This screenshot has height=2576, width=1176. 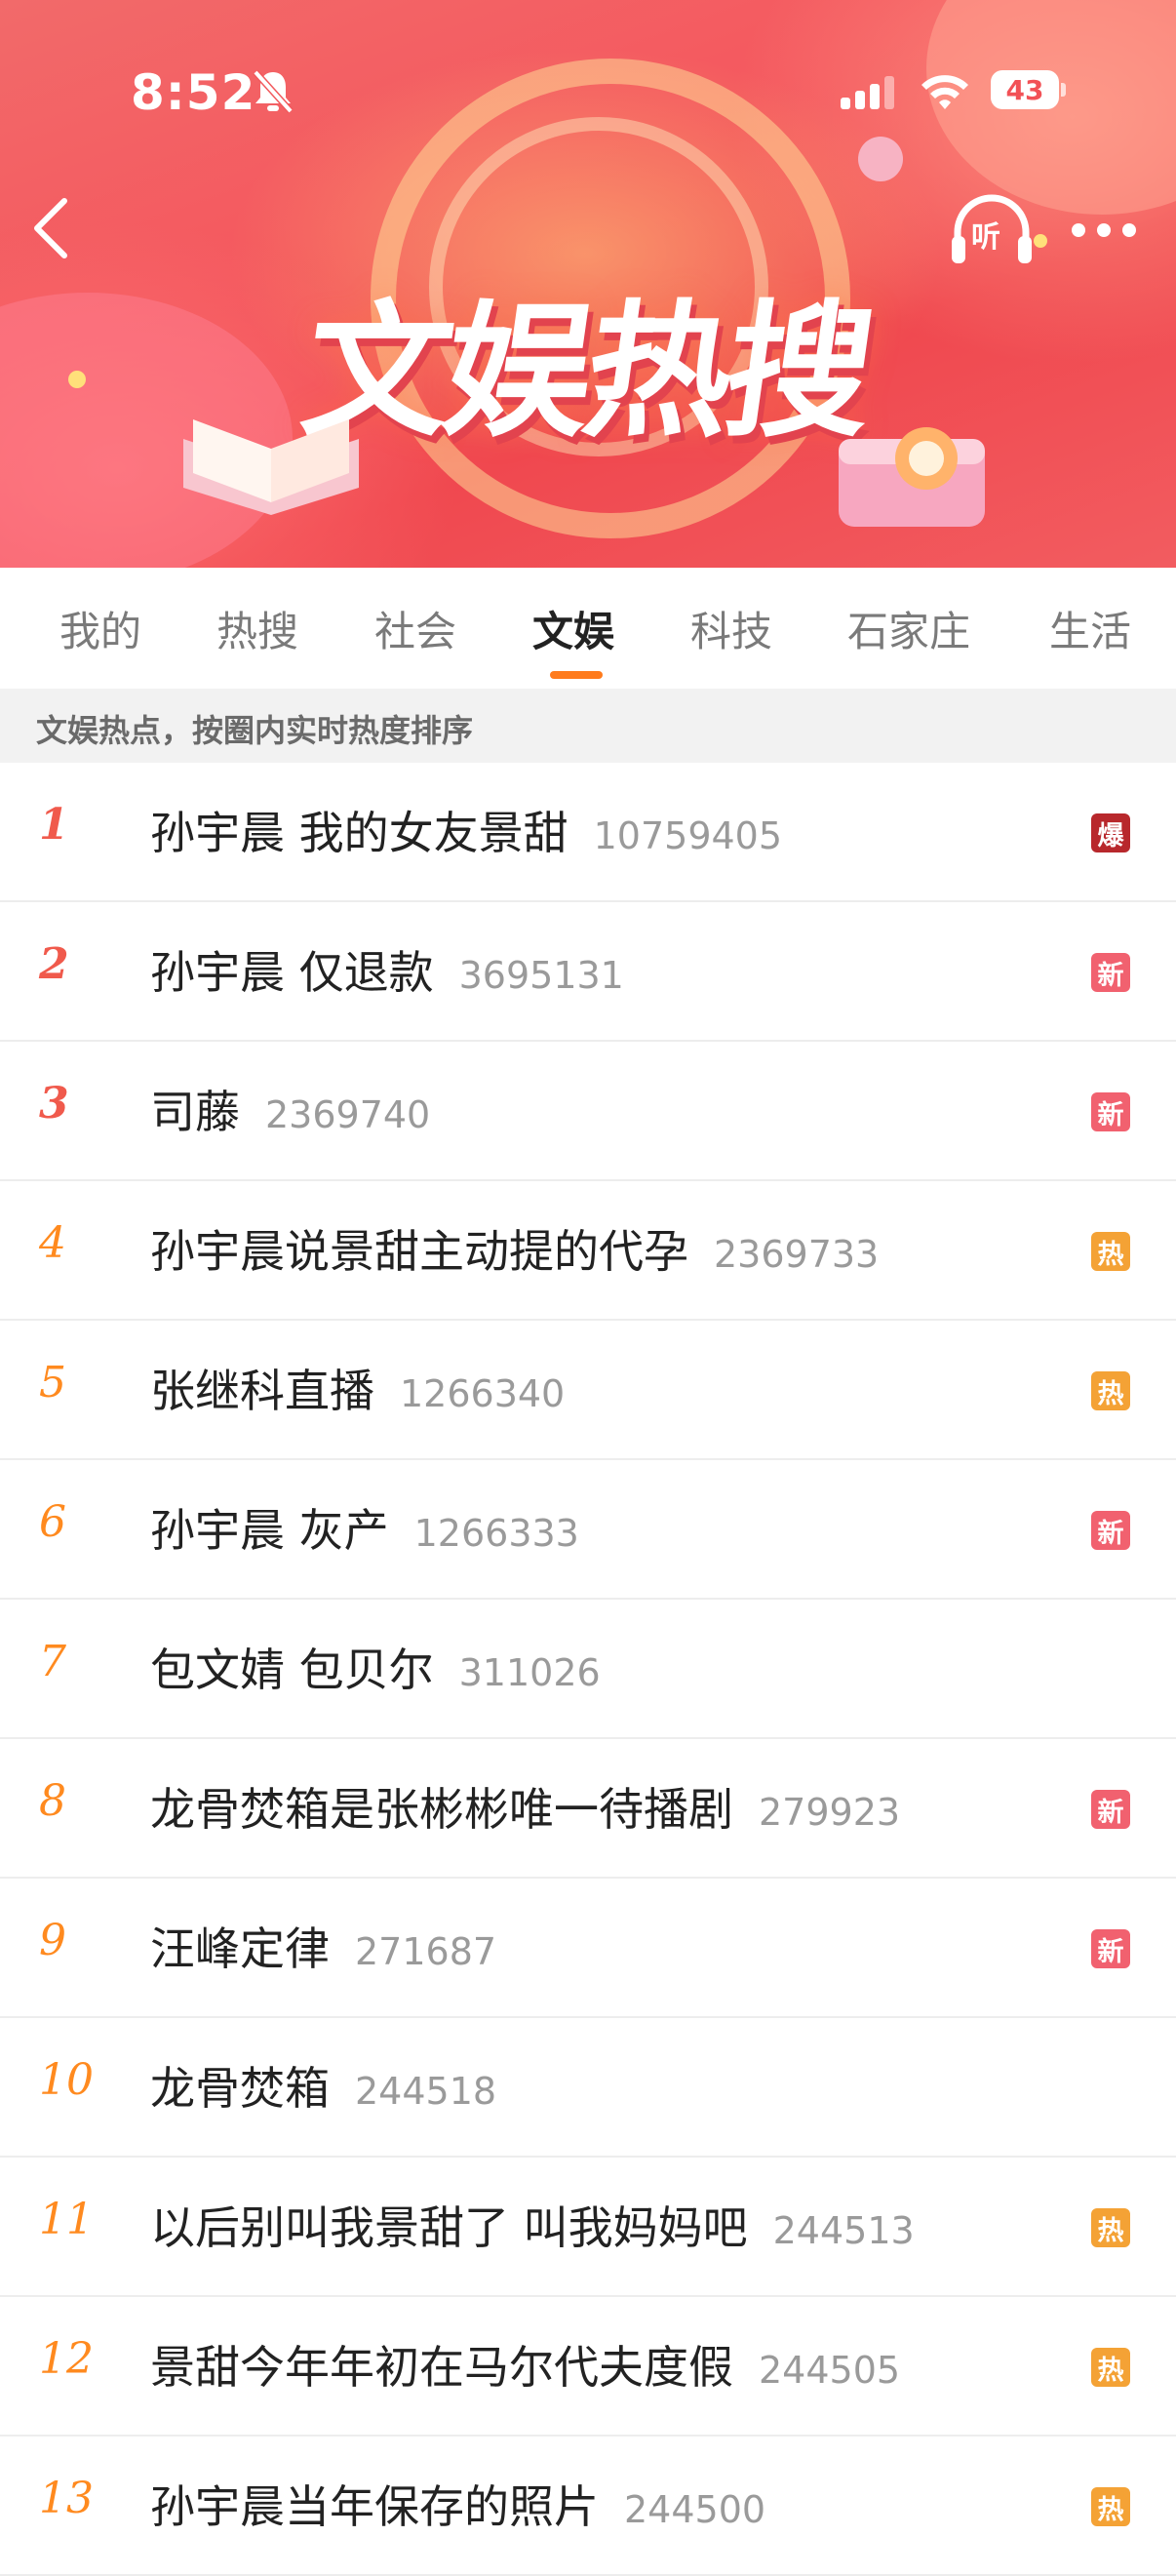 I want to click on more-options-button, so click(x=1104, y=230).